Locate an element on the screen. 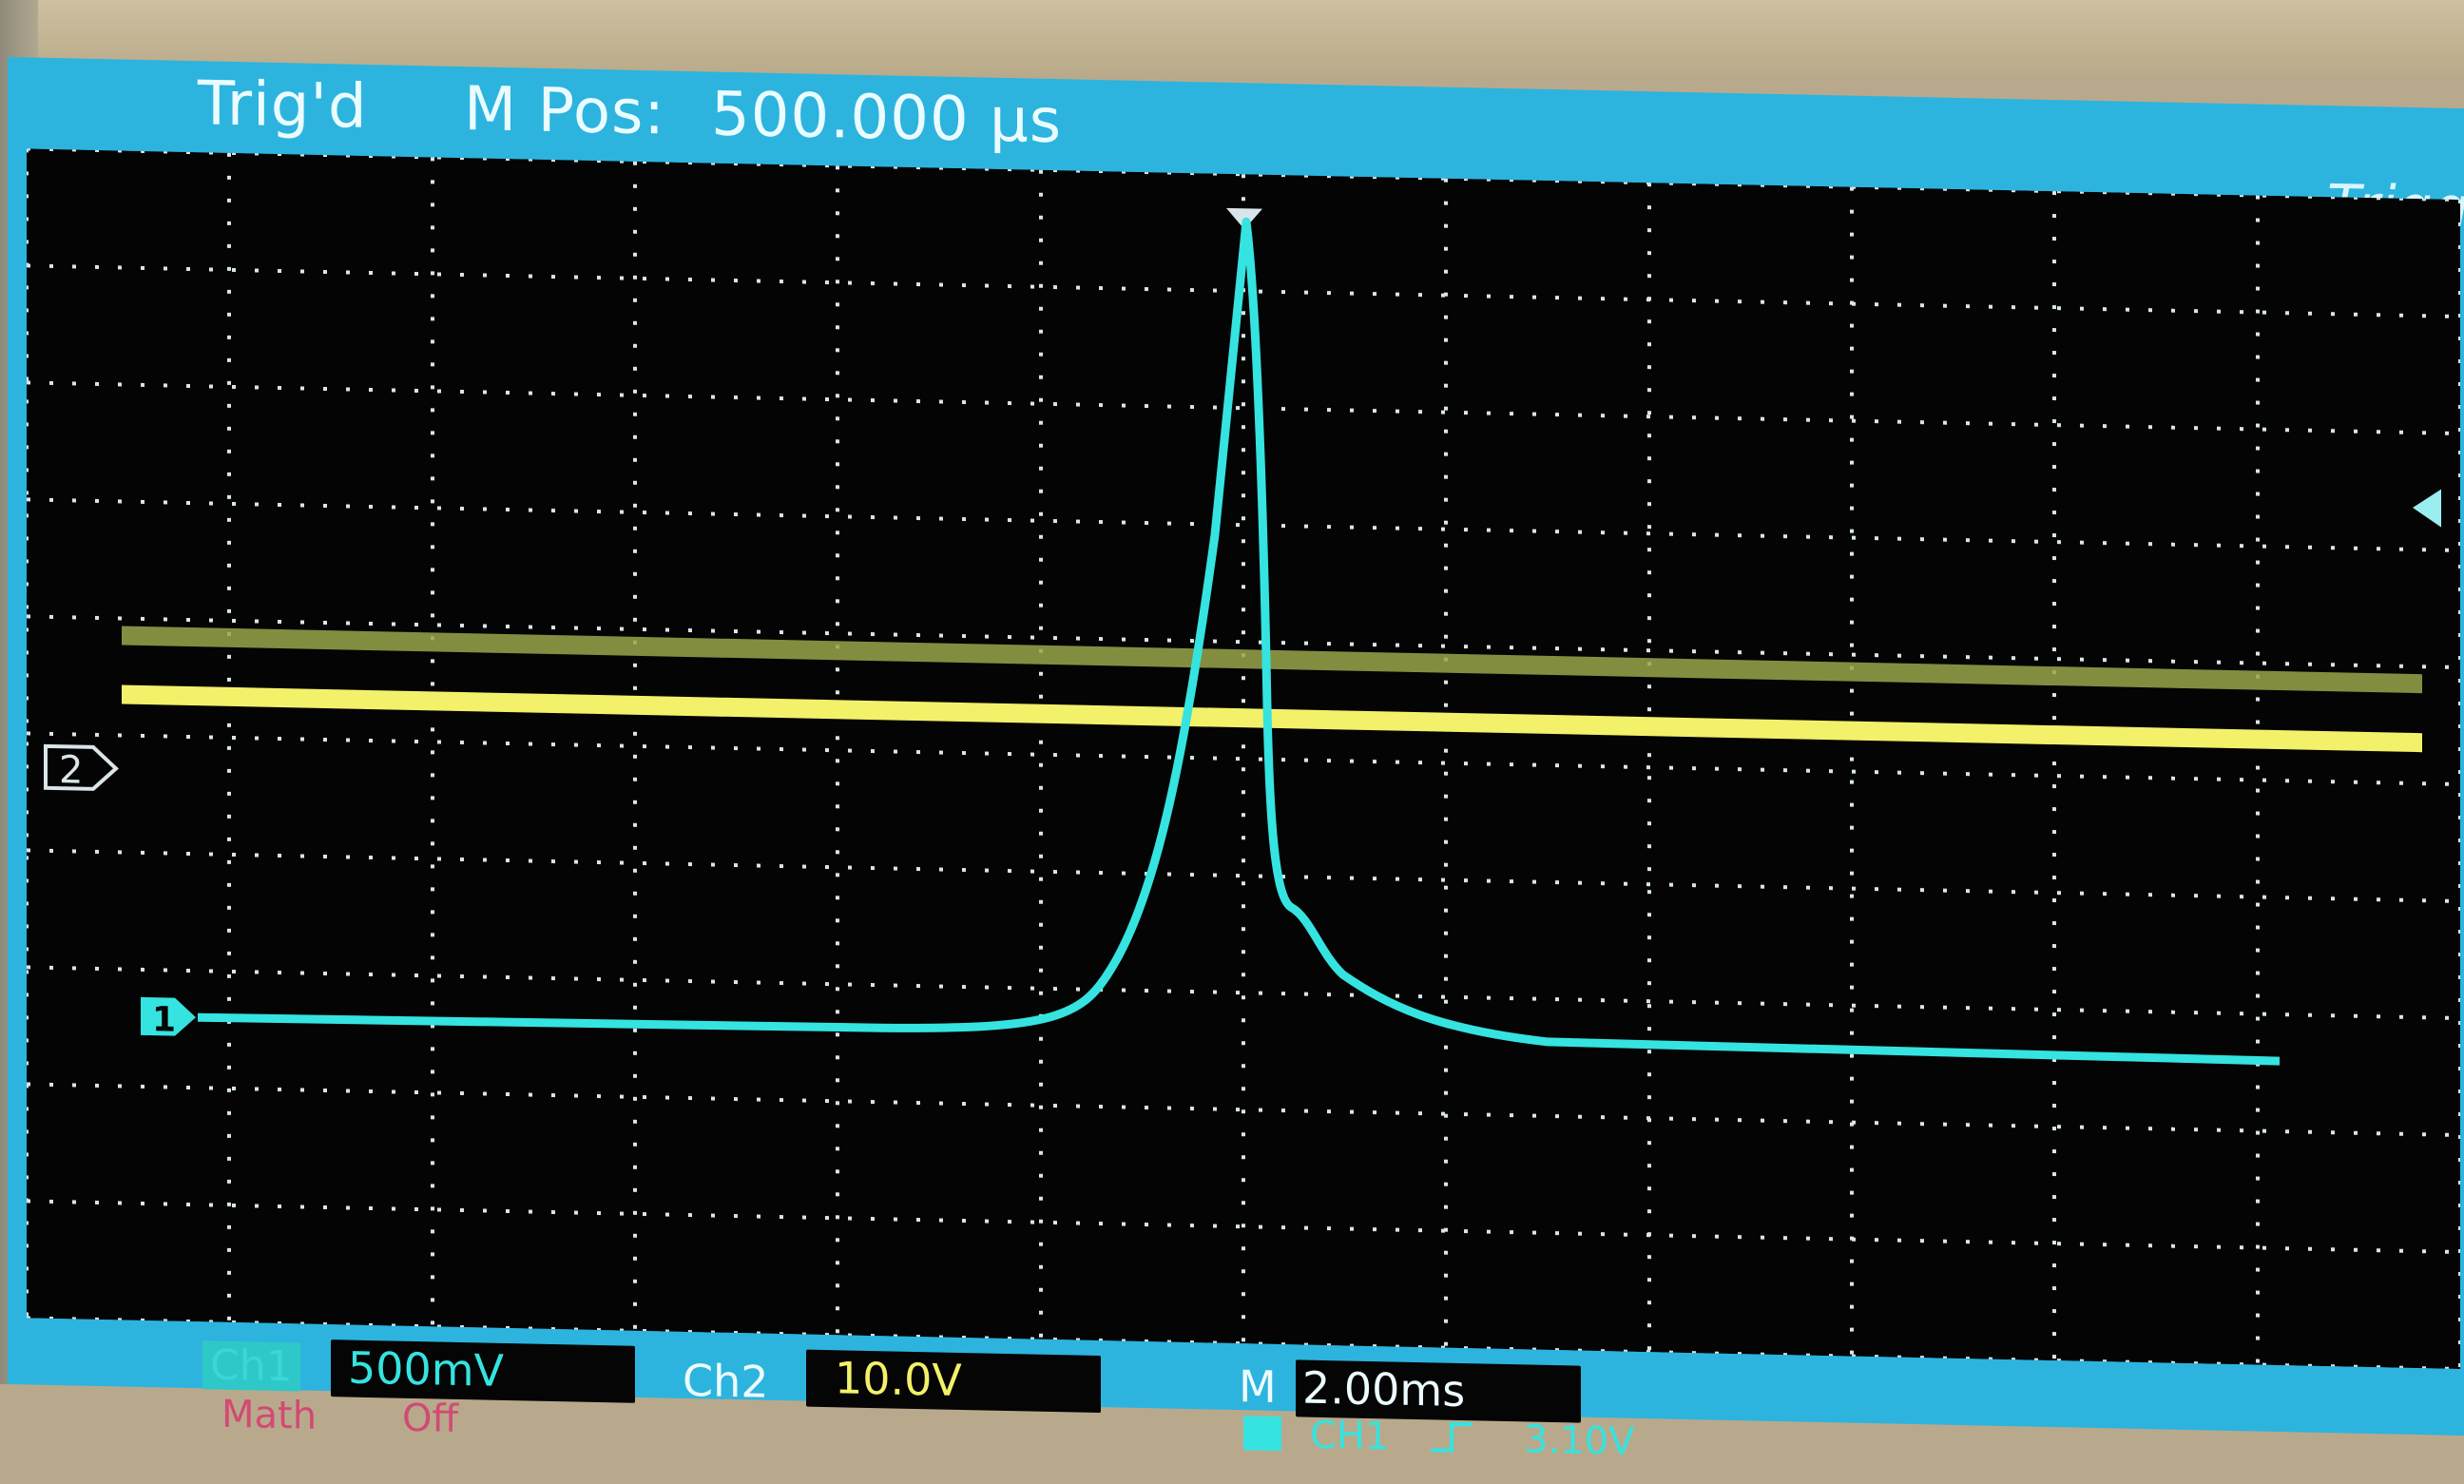 The height and width of the screenshot is (1484, 2464). timebase-value: 2.00ms is located at coordinates (1383, 1389).